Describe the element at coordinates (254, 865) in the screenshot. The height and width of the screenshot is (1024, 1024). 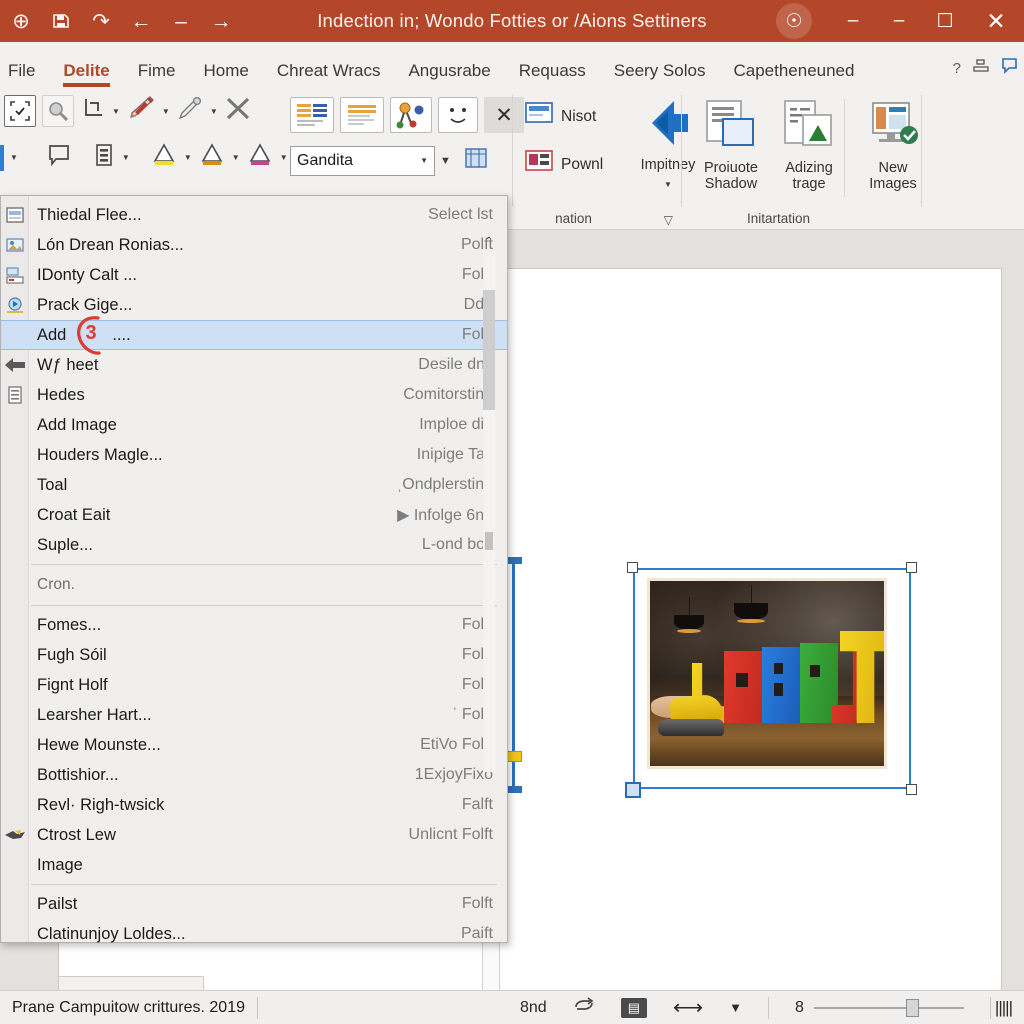
I see `menu-item-image: Image` at that location.